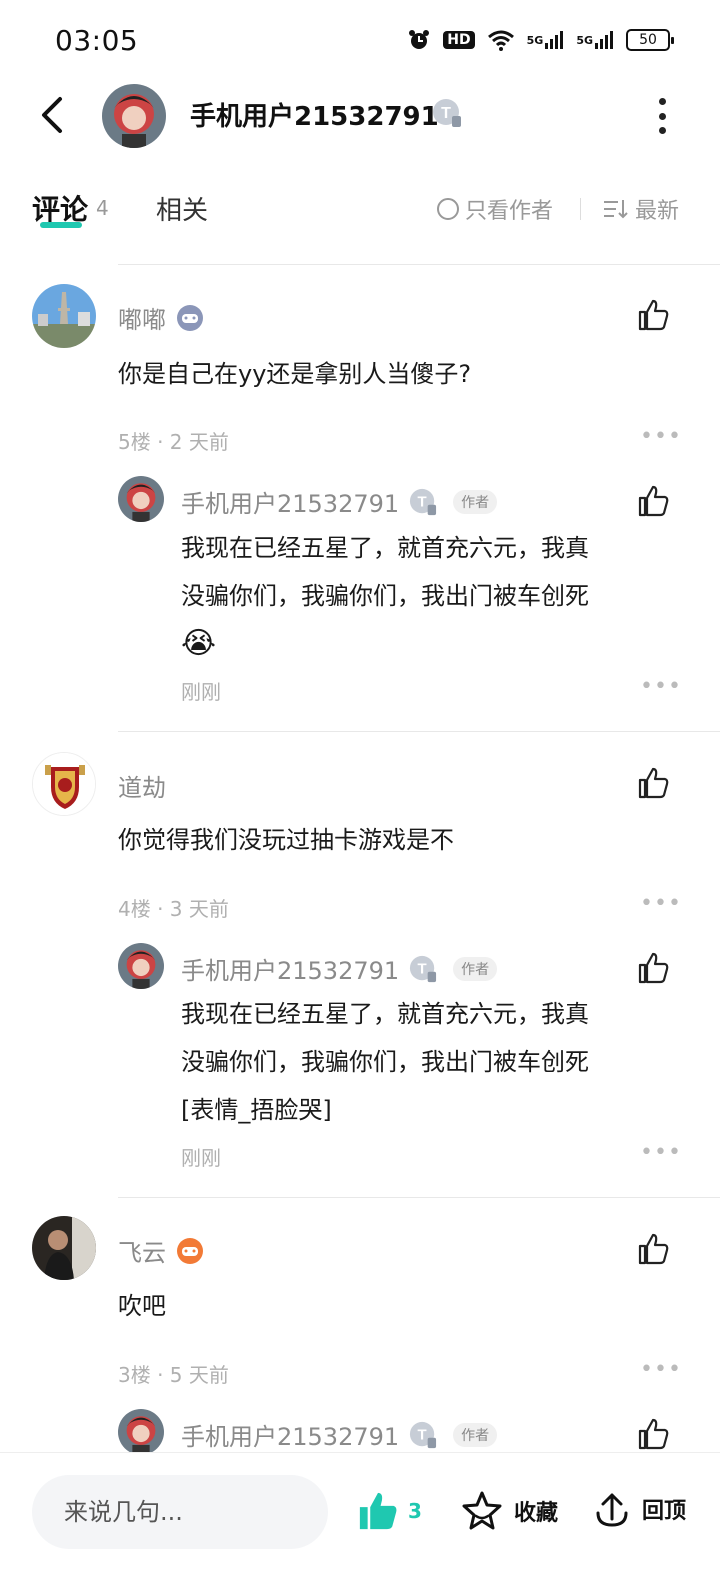 This screenshot has height=1584, width=720. I want to click on tab-bar: 评论 4 相关 只看作者 最新, so click(360, 212).